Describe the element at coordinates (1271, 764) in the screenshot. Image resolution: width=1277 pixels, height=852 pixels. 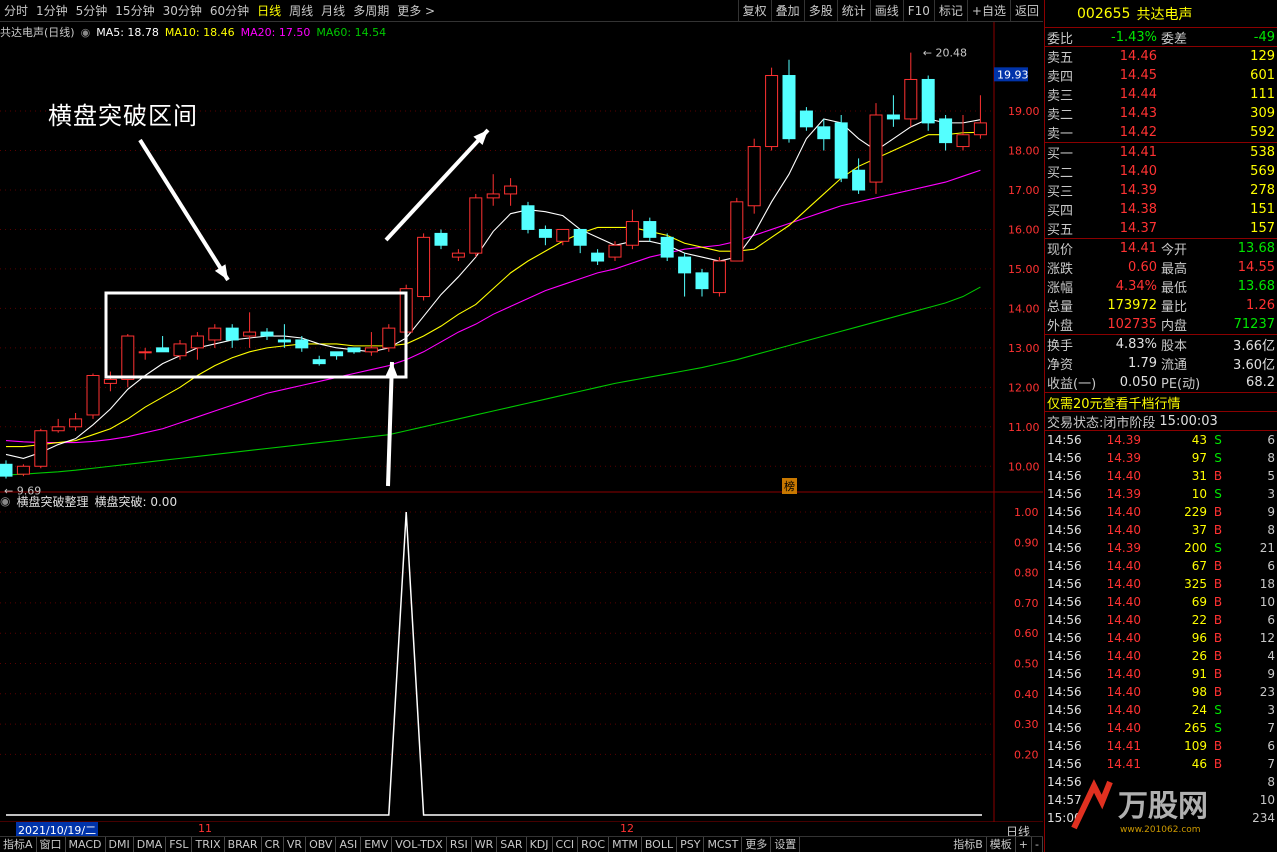
I see `tick-count: 7` at that location.